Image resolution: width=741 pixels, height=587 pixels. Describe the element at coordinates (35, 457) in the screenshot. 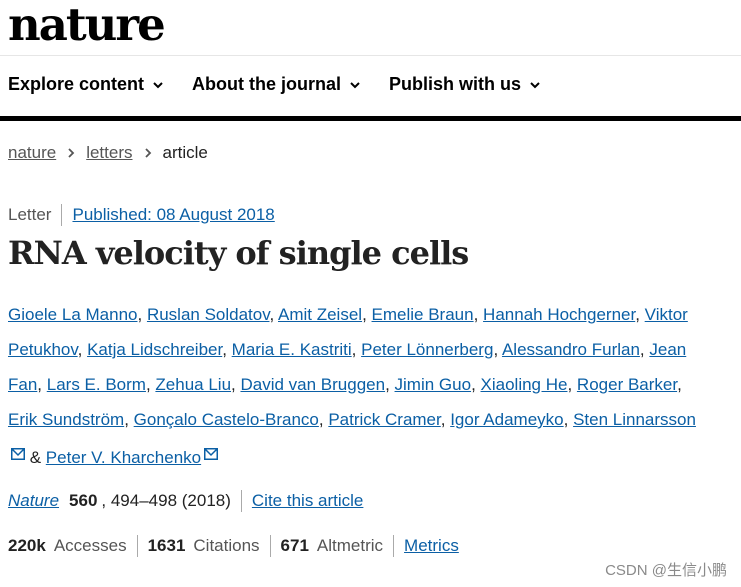

I see `author-and: &` at that location.